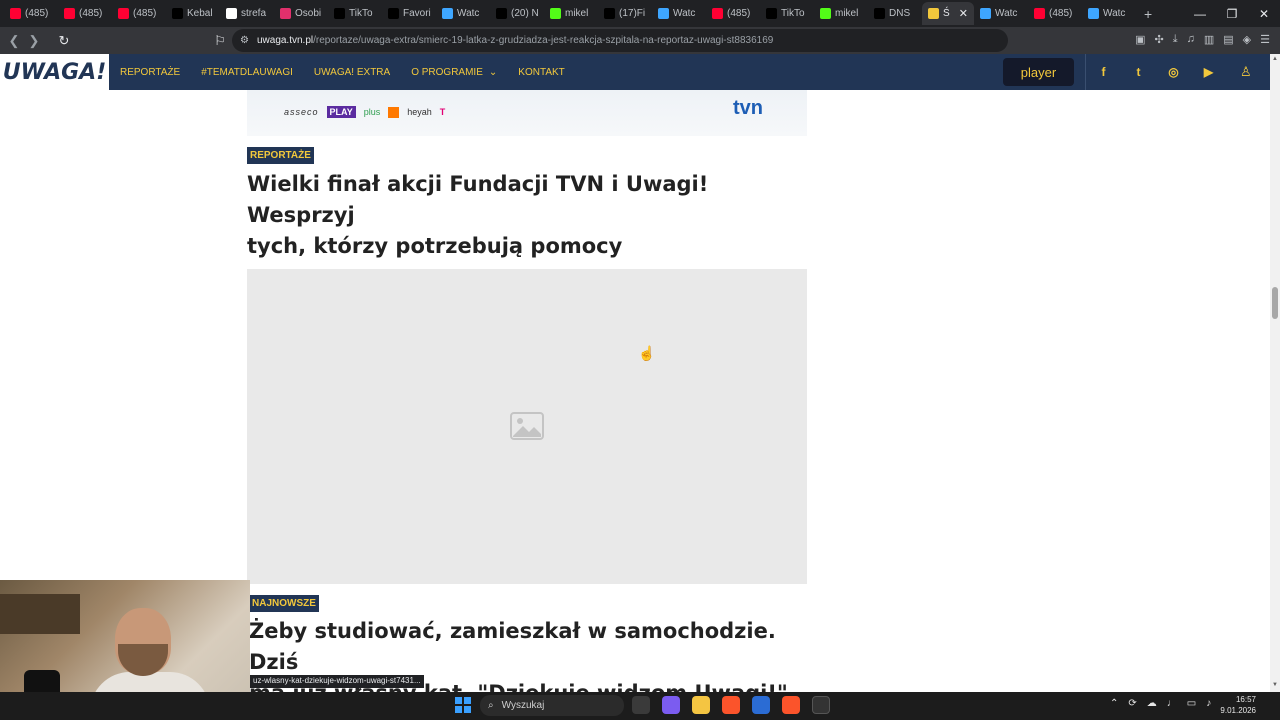  Describe the element at coordinates (64, 41) in the screenshot. I see `reload-icon: ↻` at that location.